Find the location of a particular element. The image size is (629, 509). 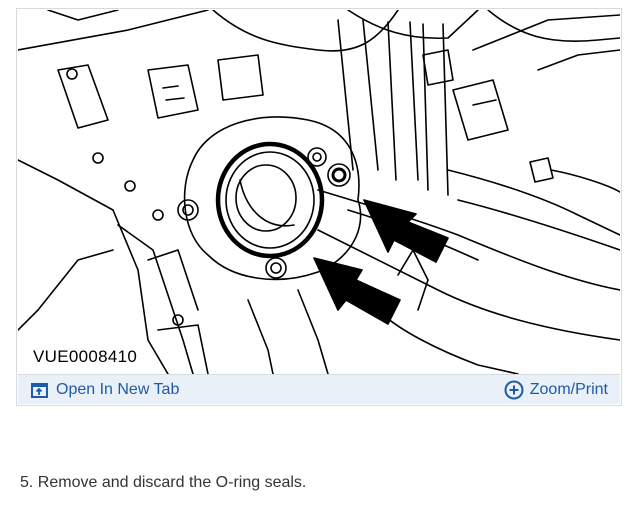

open-in-new-tab-label: Open In New Tab is located at coordinates (118, 389).